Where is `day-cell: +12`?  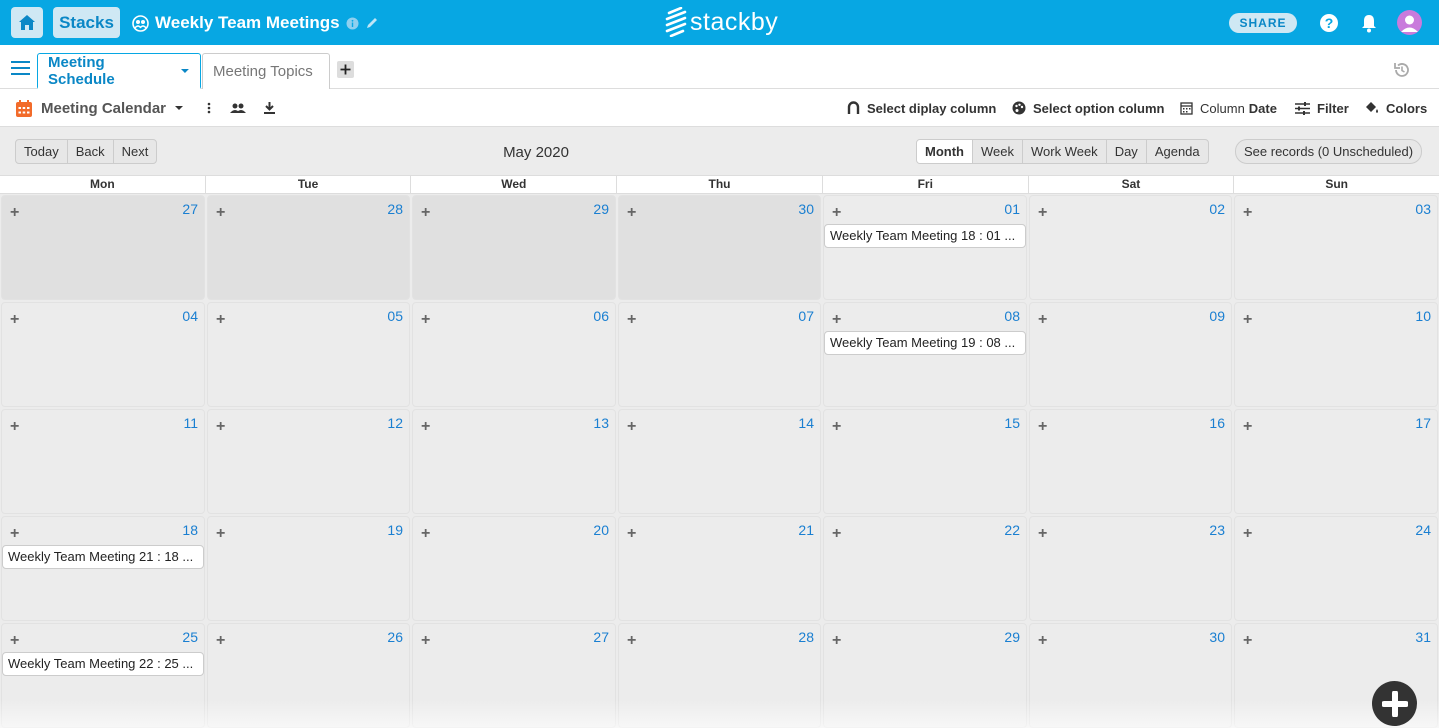
day-cell: +12 is located at coordinates (308, 461).